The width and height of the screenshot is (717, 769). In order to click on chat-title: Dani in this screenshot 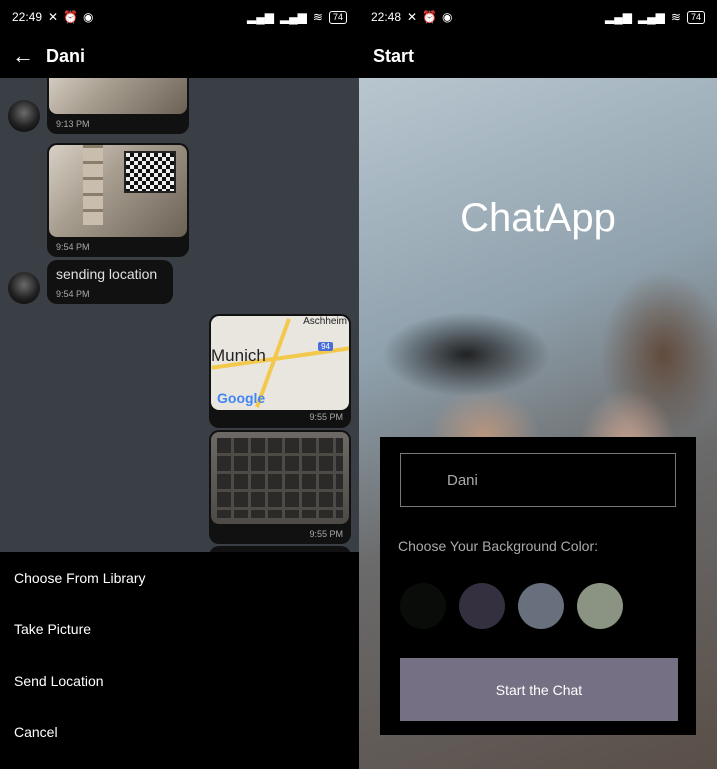, I will do `click(66, 55)`.